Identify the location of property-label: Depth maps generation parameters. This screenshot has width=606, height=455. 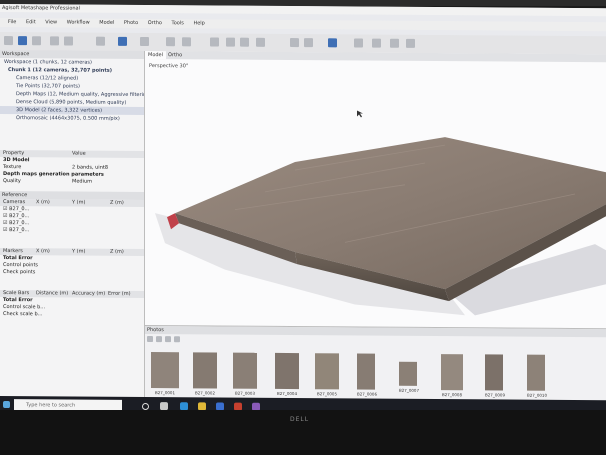
(53, 174).